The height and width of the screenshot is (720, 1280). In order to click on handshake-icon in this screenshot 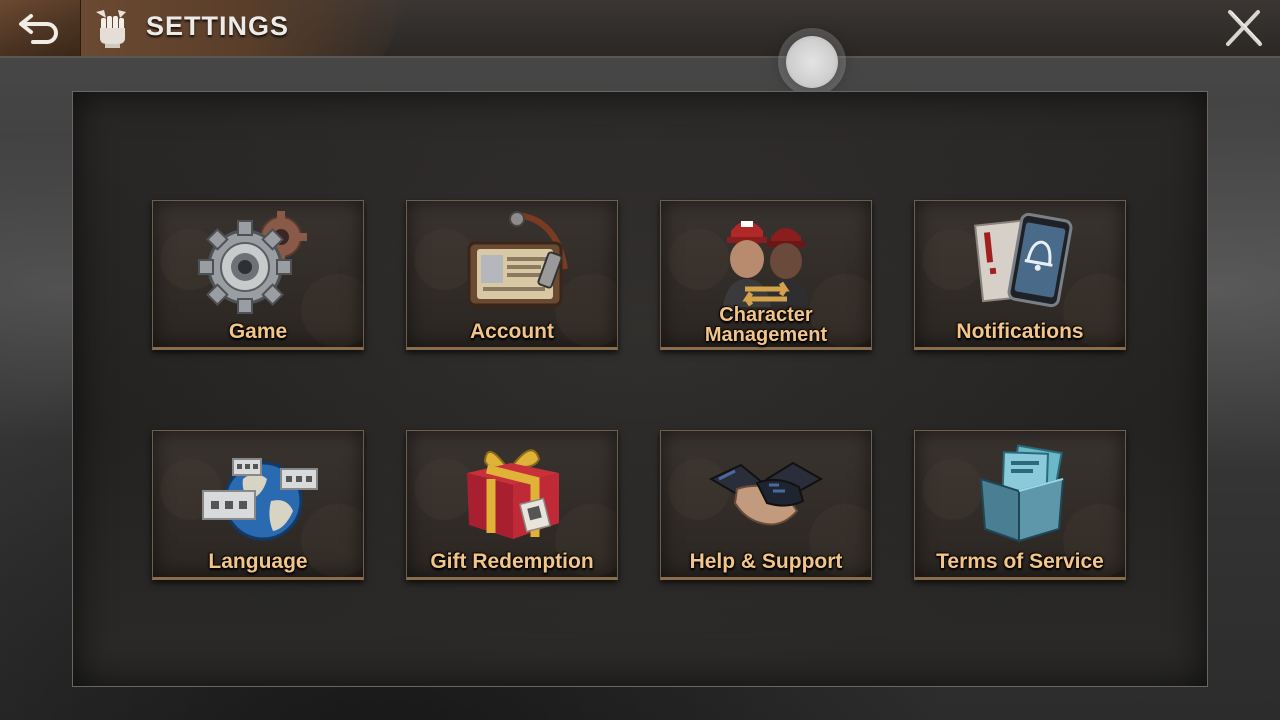, I will do `click(766, 493)`.